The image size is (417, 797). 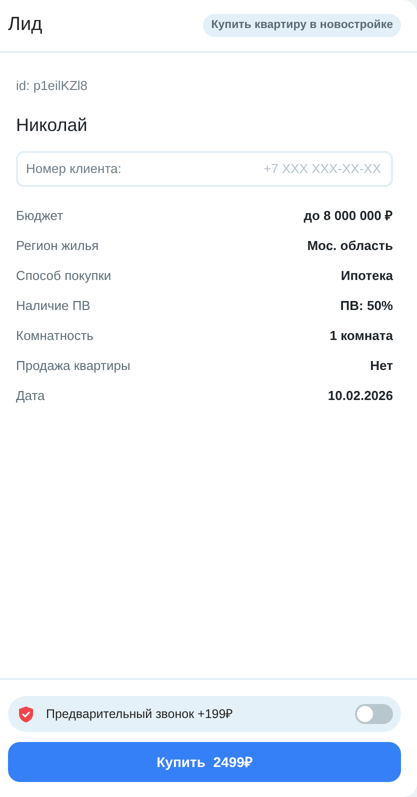 What do you see at coordinates (30, 395) in the screenshot?
I see `detail-label: Дата` at bounding box center [30, 395].